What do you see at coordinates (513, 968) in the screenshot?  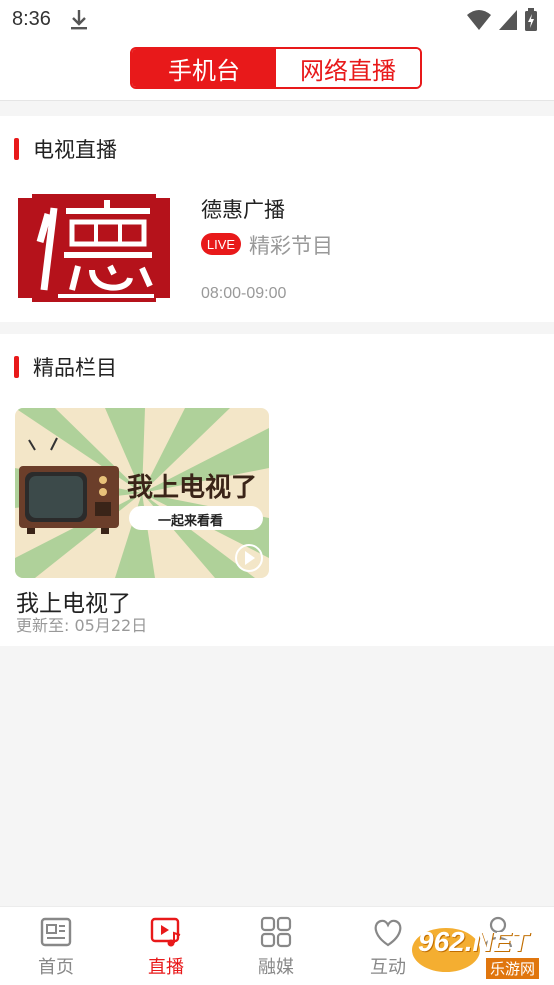 I see `watermark-subtext: 乐游网` at bounding box center [513, 968].